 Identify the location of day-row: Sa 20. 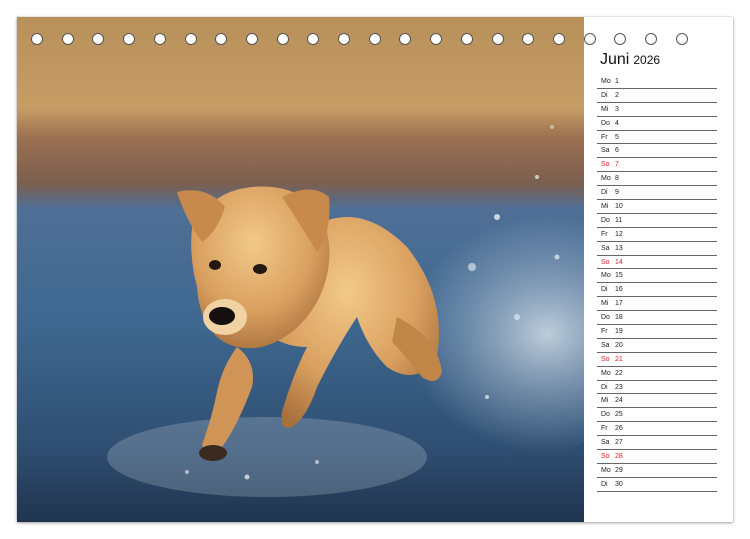
(657, 346).